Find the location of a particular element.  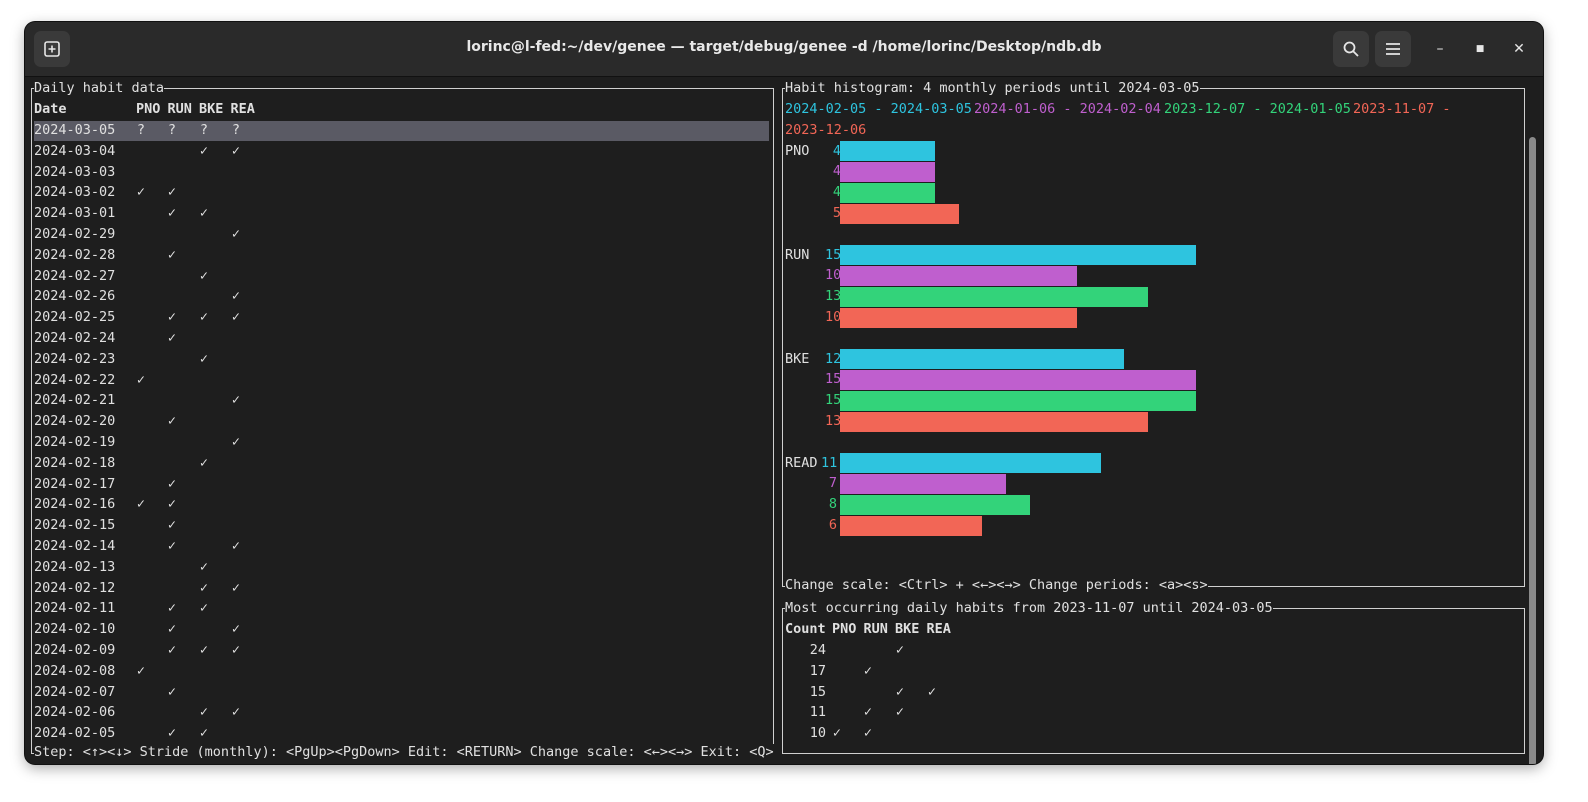

search-button is located at coordinates (1351, 49).